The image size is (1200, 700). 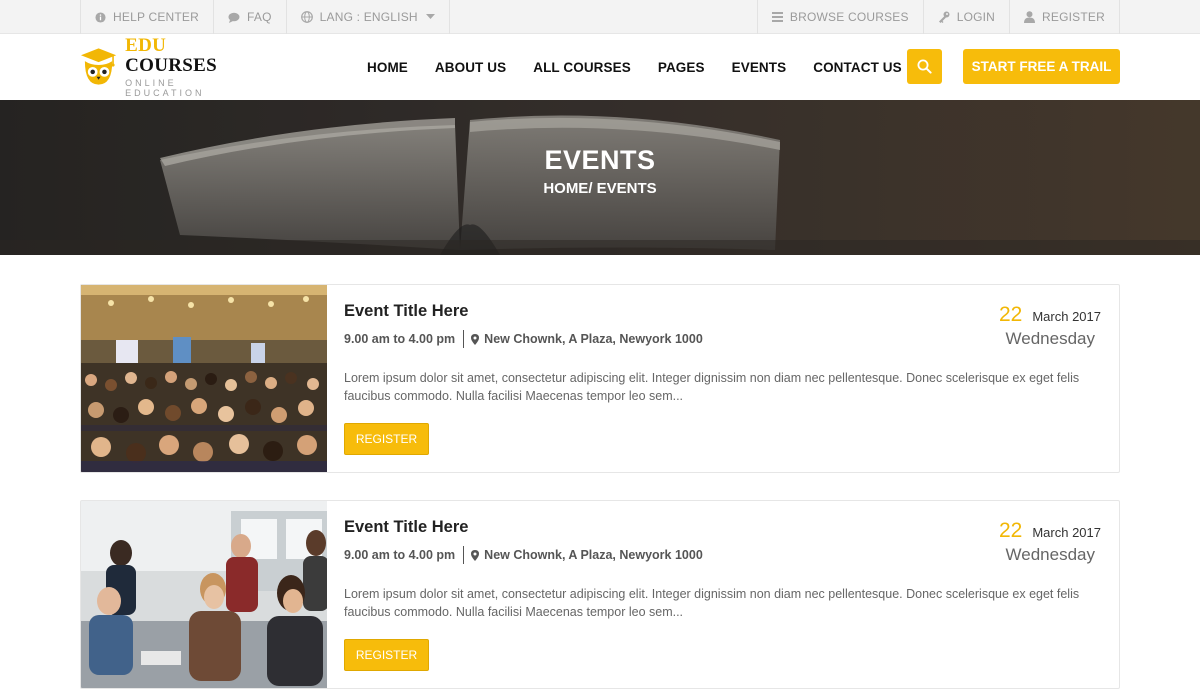 I want to click on caret-down-icon, so click(x=430, y=16).